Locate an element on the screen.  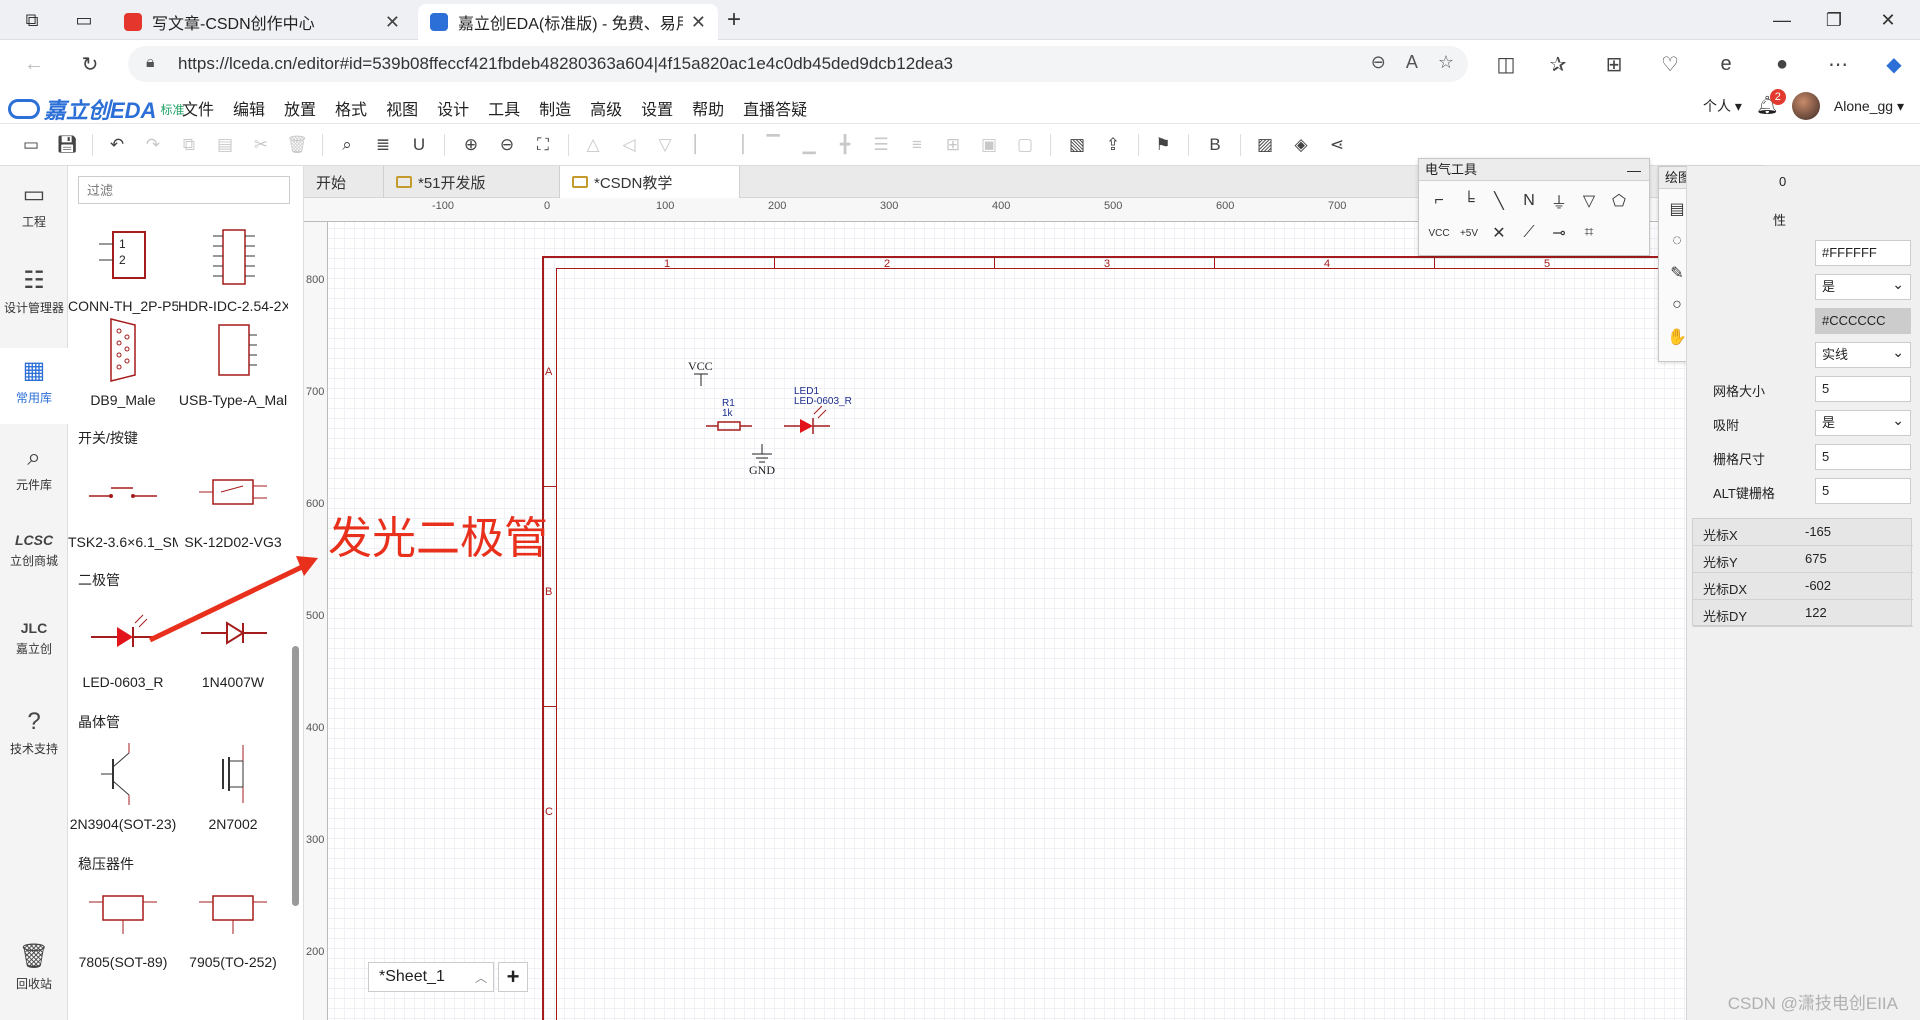
workspaces-icon: ⧉ is located at coordinates (32, 20).